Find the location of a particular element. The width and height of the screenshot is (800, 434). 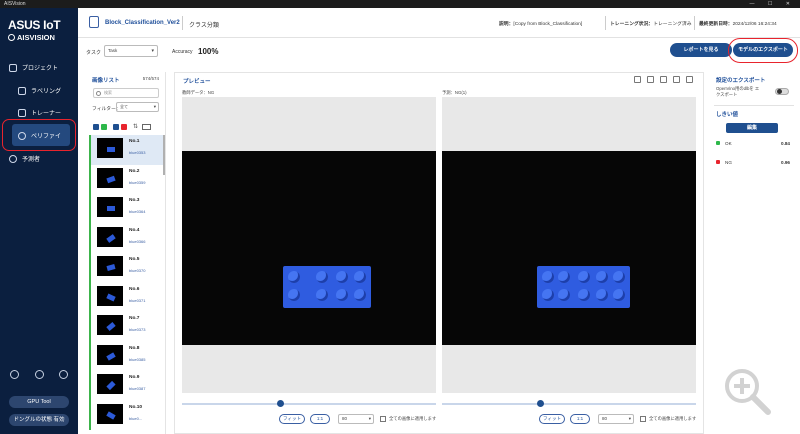

search-icon is located at coordinates (98, 93).